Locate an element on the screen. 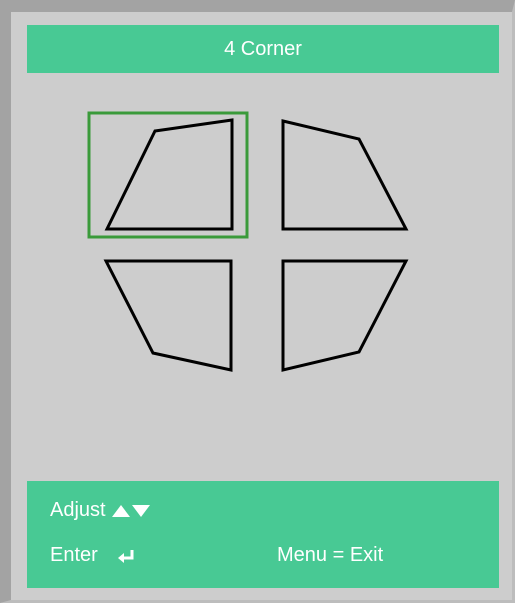 This screenshot has width=515, height=603. page-title: 4 Corner is located at coordinates (263, 48).